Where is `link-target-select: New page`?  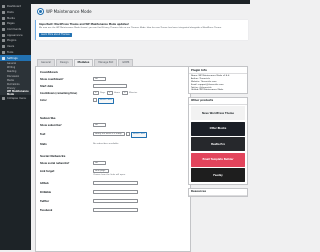 link-target-select: New page is located at coordinates (101, 171).